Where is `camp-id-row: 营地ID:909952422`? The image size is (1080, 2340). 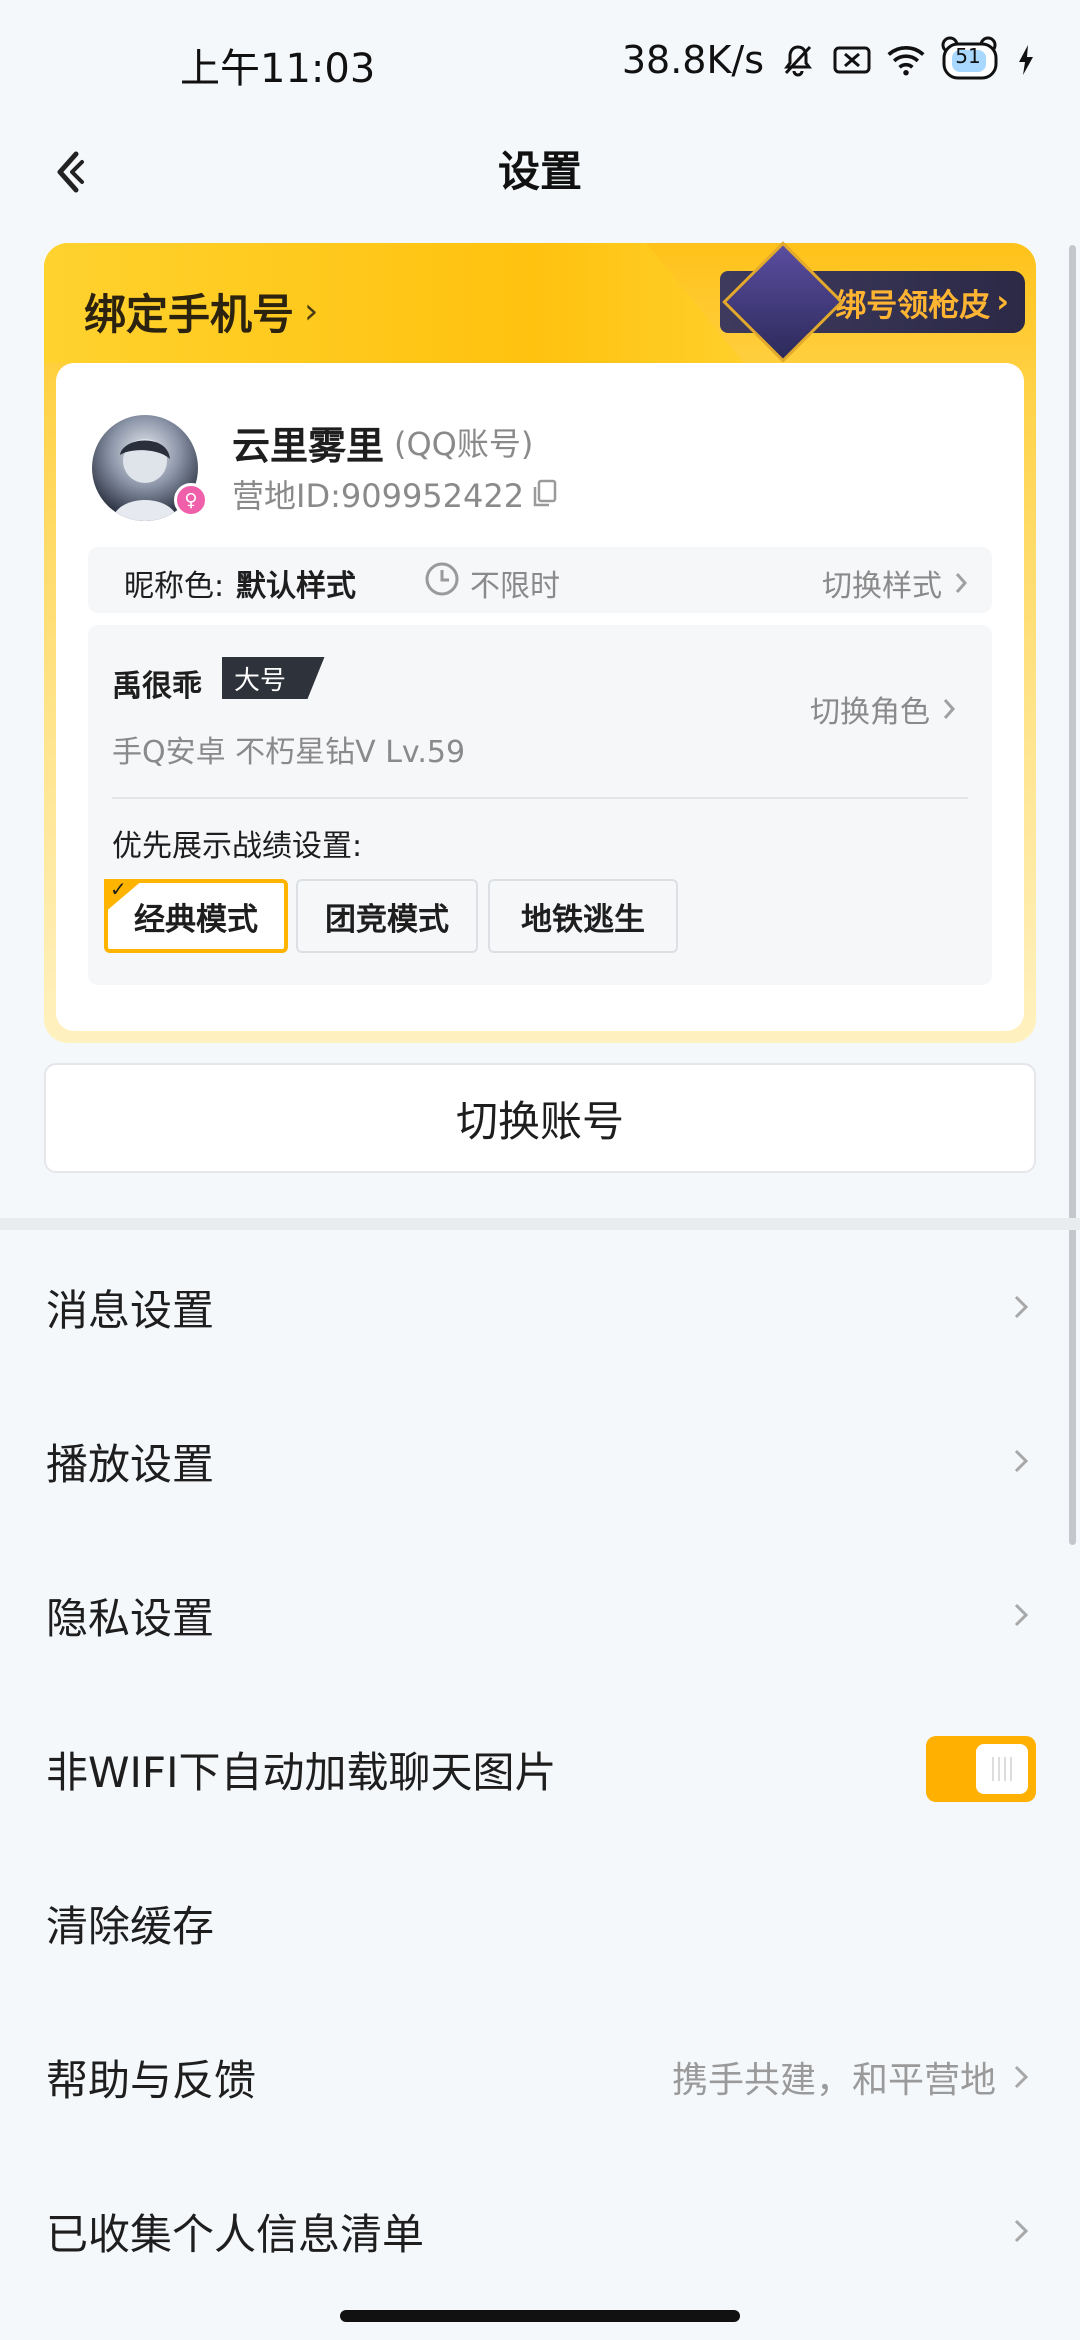
camp-id-row: 营地ID:909952422 is located at coordinates (396, 494).